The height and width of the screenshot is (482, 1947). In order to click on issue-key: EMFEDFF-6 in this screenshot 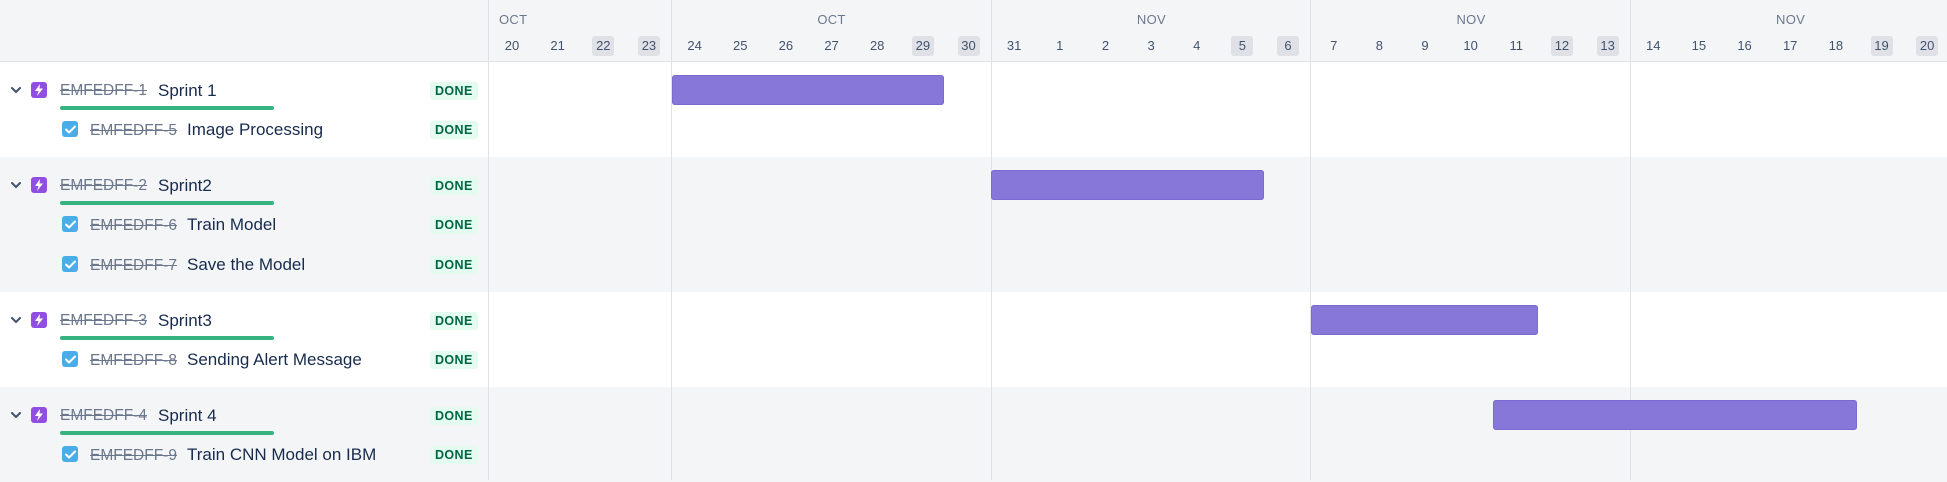, I will do `click(133, 226)`.